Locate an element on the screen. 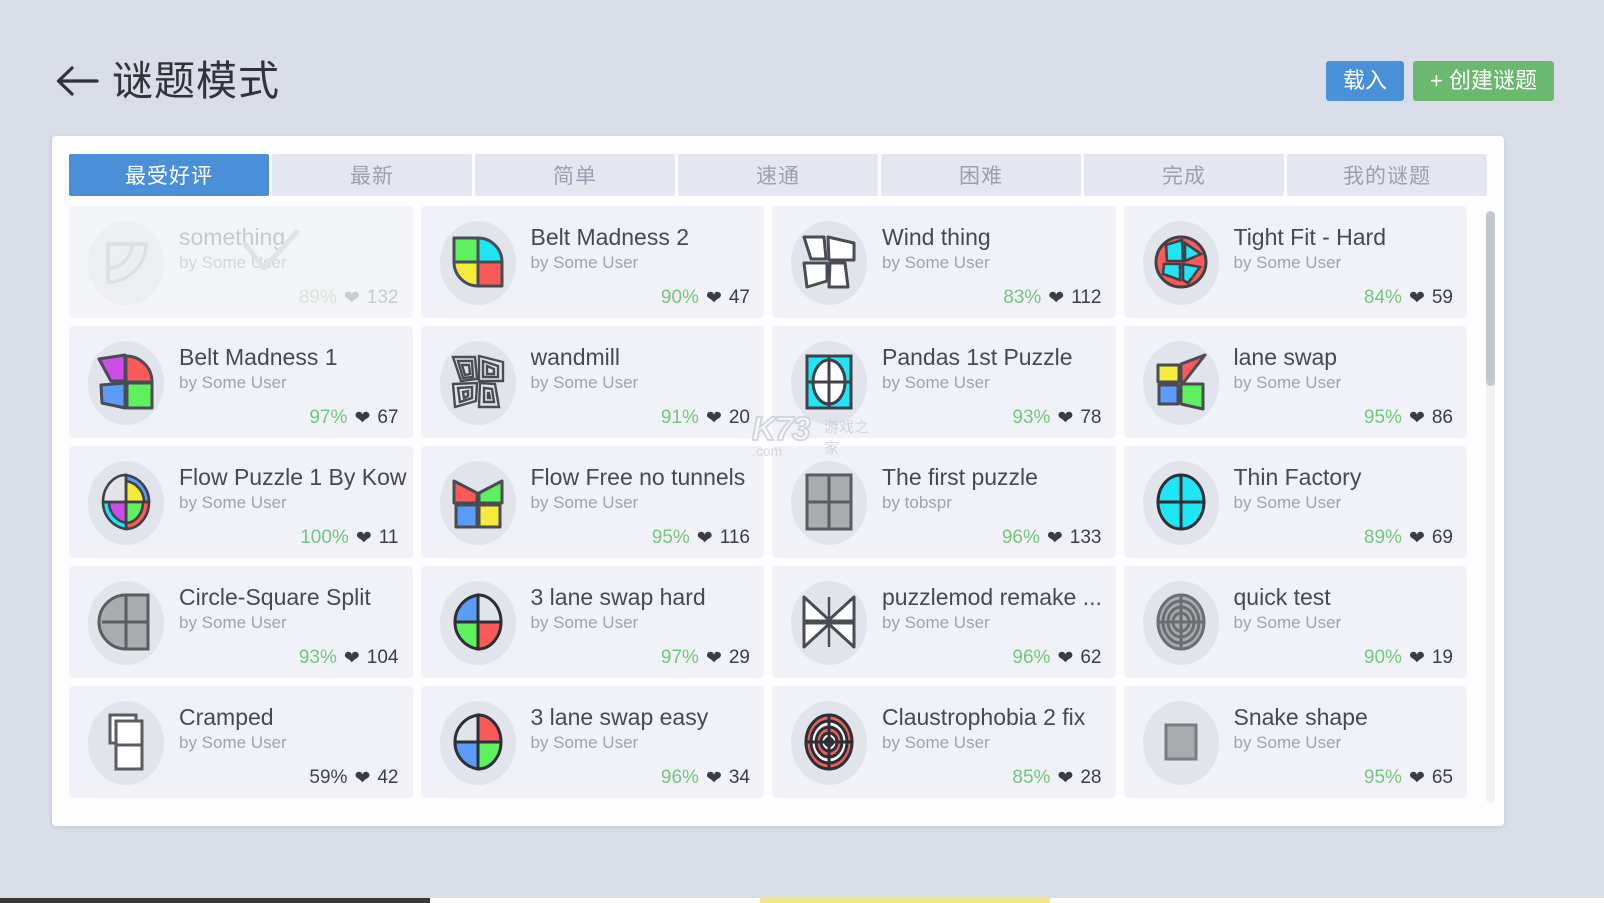 This screenshot has width=1604, height=903. puzzle-card: Circle-Square Split by Some User 93% ❤ 104 is located at coordinates (241, 622).